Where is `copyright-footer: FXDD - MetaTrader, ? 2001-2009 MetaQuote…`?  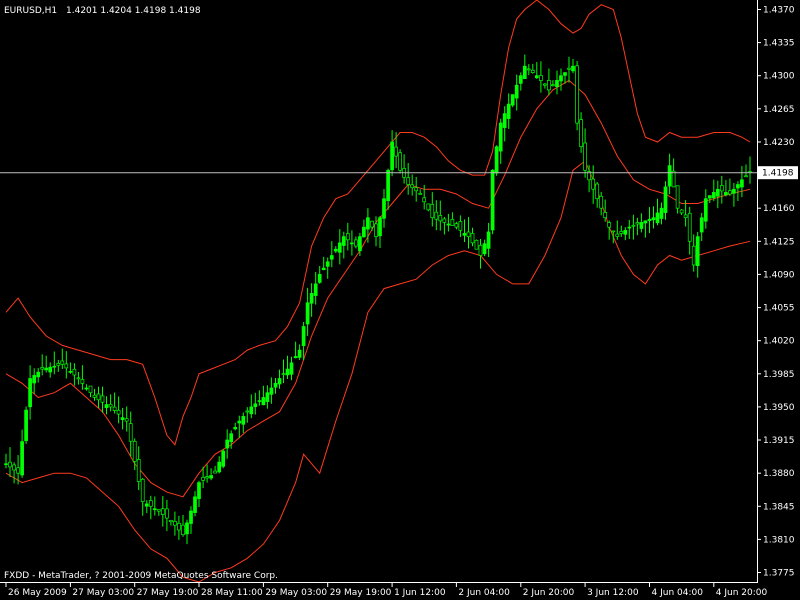 copyright-footer: FXDD - MetaTrader, ? 2001-2009 MetaQuote… is located at coordinates (141, 576).